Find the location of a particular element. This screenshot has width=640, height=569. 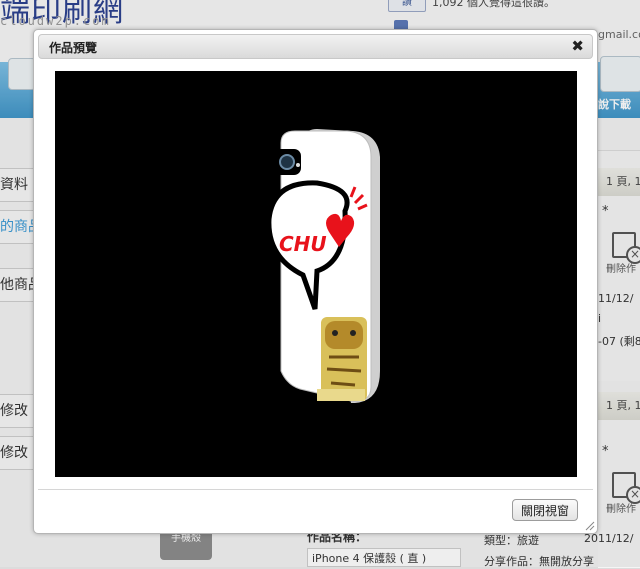

tiger-sticker-icon is located at coordinates (342, 359).